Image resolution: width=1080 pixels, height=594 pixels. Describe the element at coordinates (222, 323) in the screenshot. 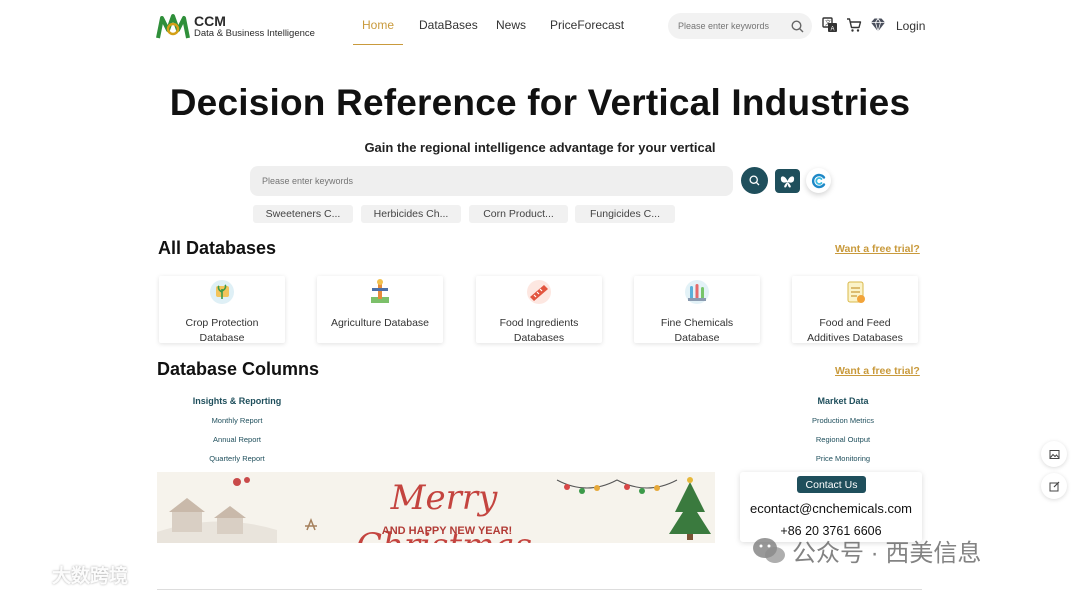

I see `database-card-label: Crop Protection` at that location.